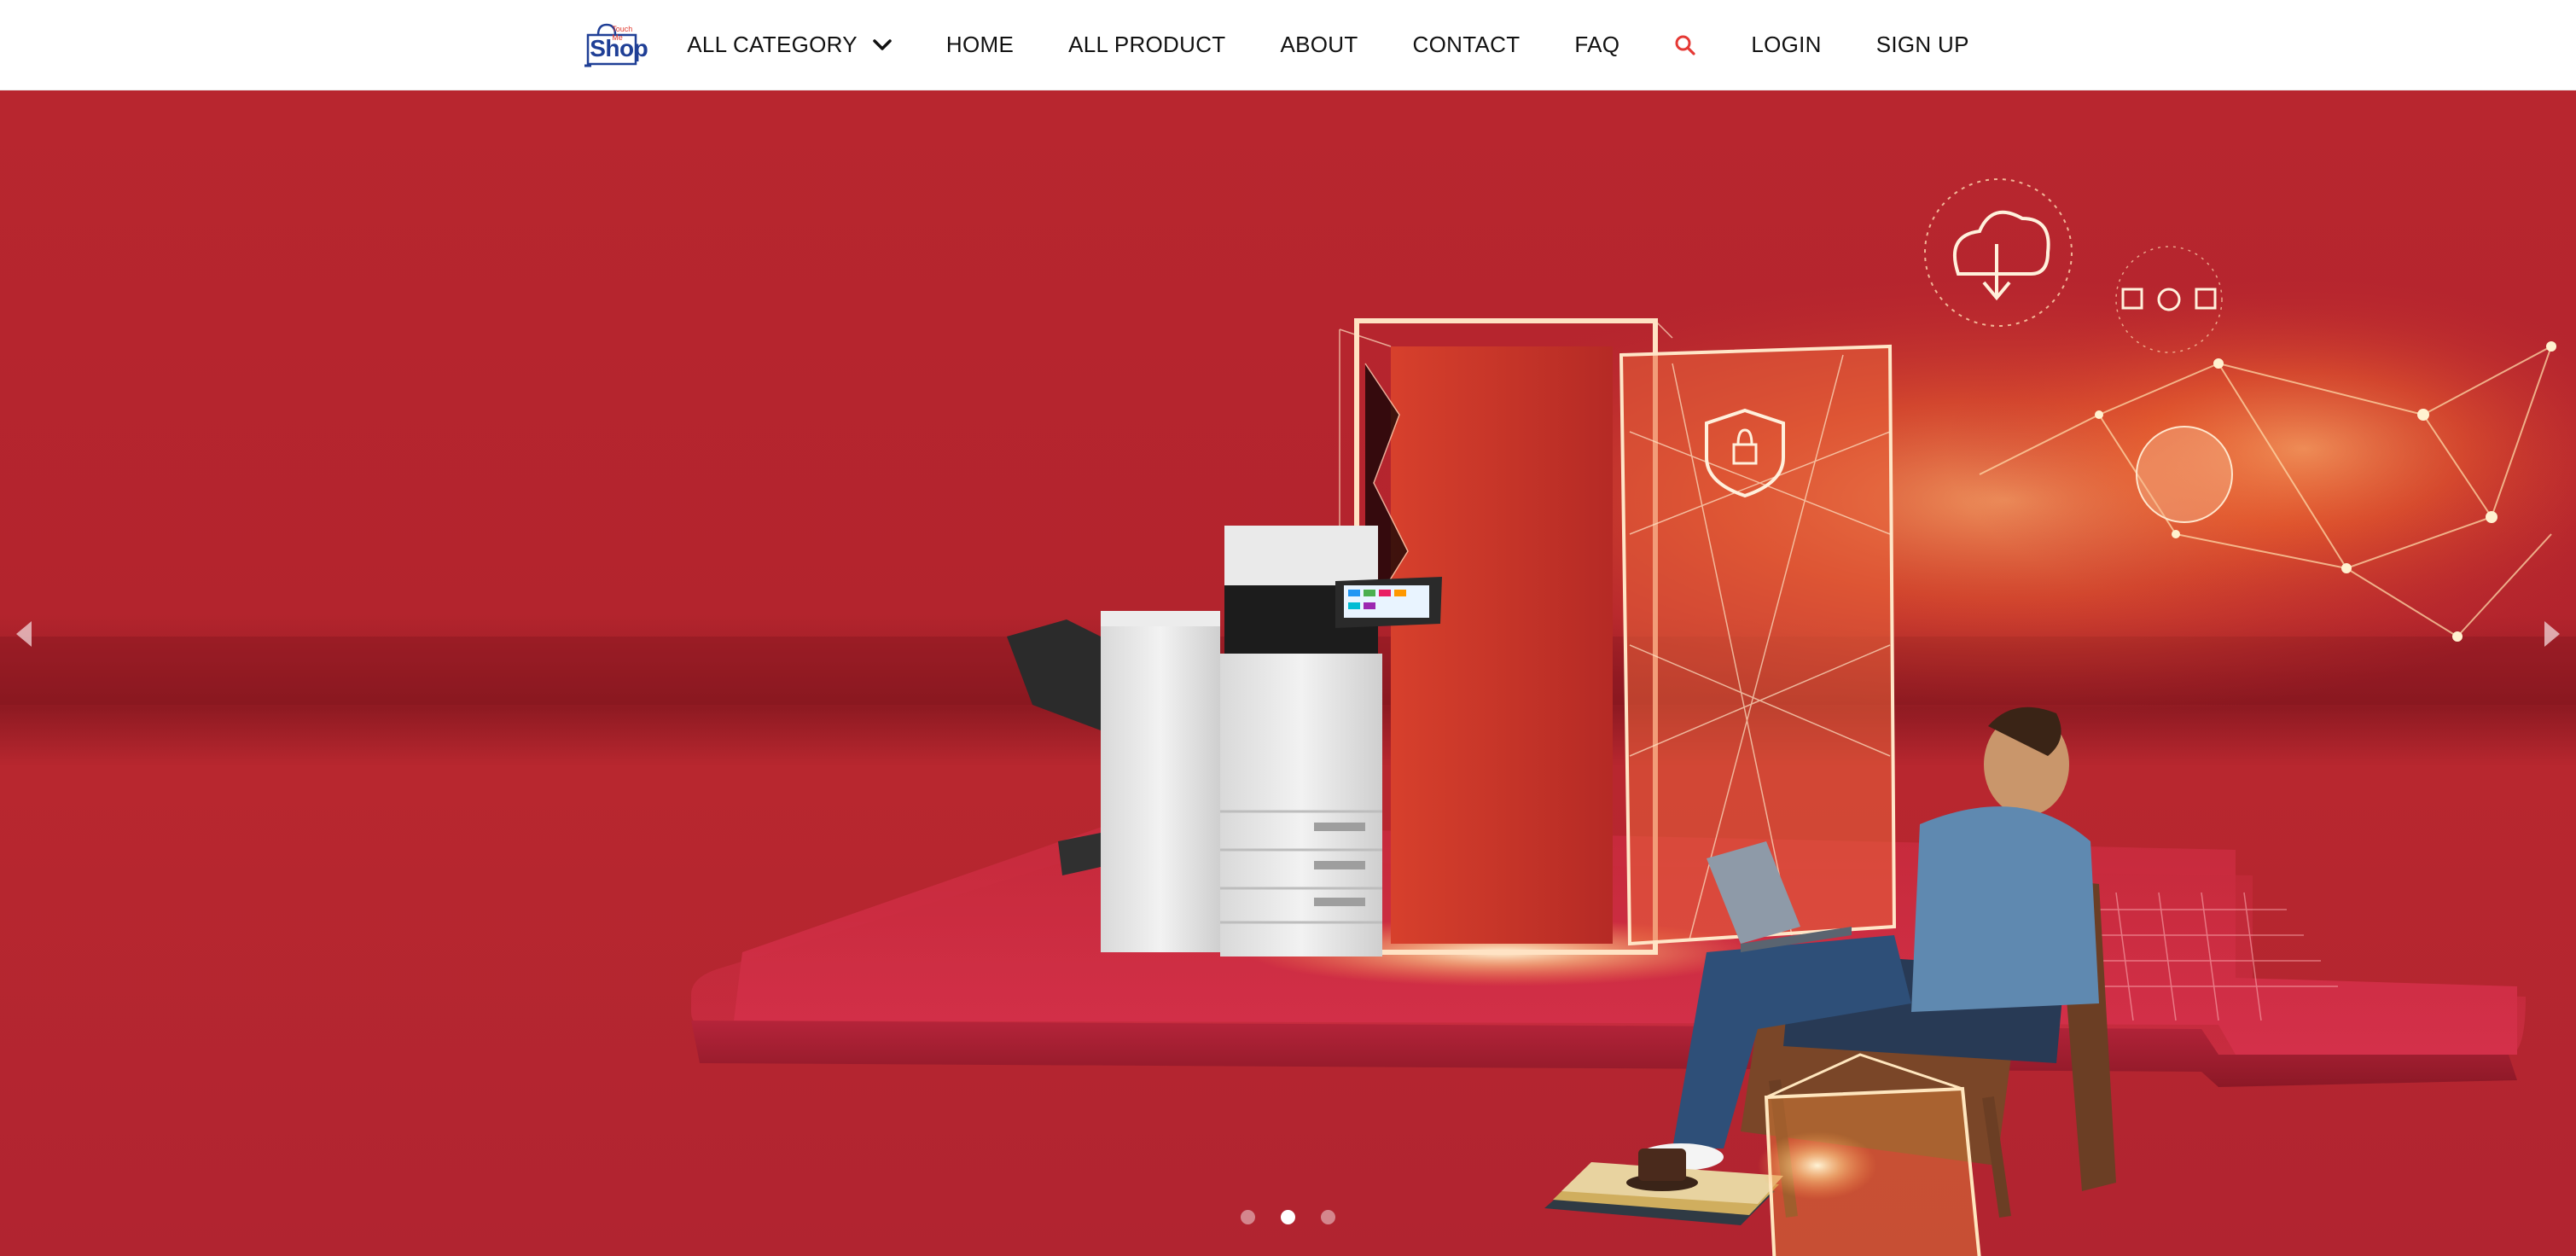 The width and height of the screenshot is (2576, 1256). I want to click on nav-all-category: ALL CATEGORY, so click(790, 45).